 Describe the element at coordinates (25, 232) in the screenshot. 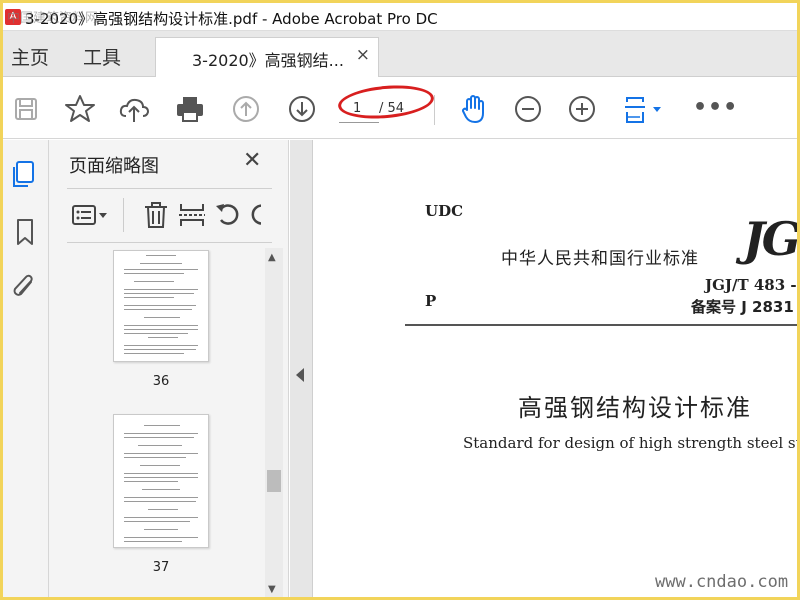

I see `bookmarks-icon` at that location.